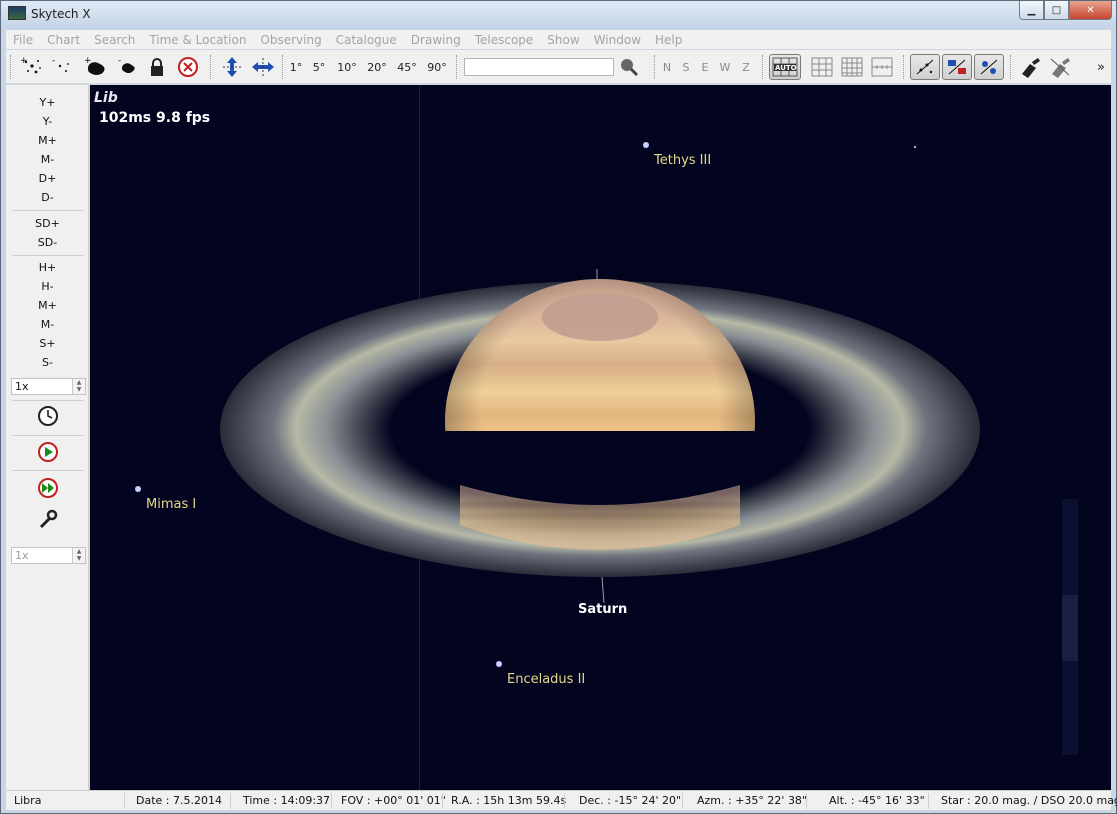  I want to click on fov-5-button: 5°, so click(319, 67).